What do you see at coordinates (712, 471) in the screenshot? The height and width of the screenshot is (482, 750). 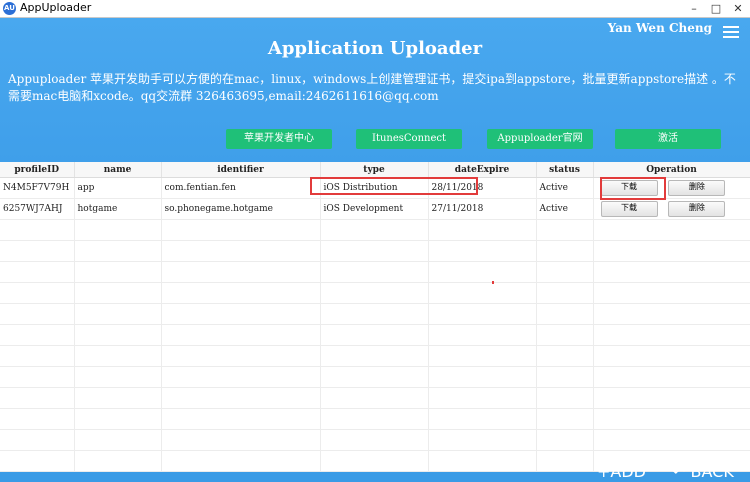 I see `back-label: BACK` at bounding box center [712, 471].